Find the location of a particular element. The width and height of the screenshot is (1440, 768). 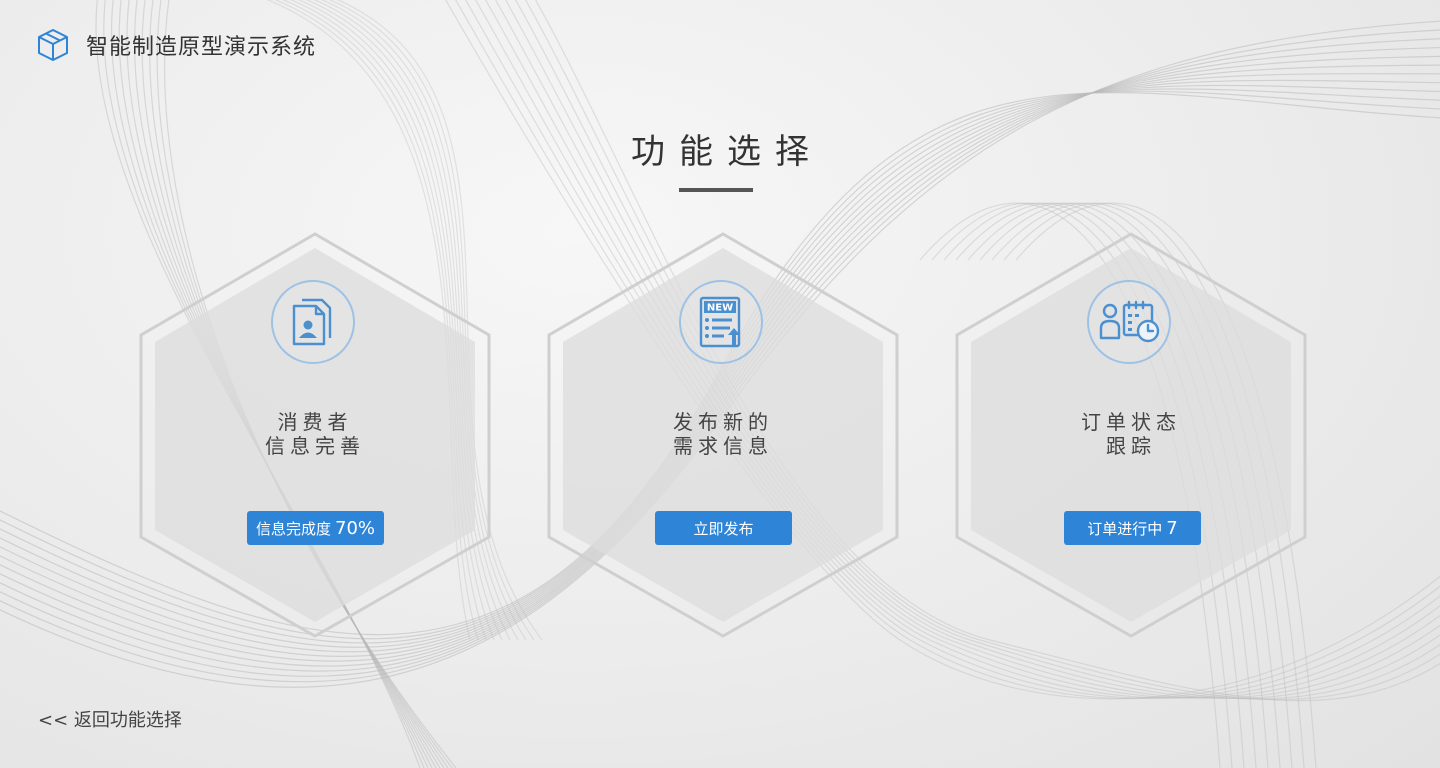

icon-circle: NEW is located at coordinates (721, 322).